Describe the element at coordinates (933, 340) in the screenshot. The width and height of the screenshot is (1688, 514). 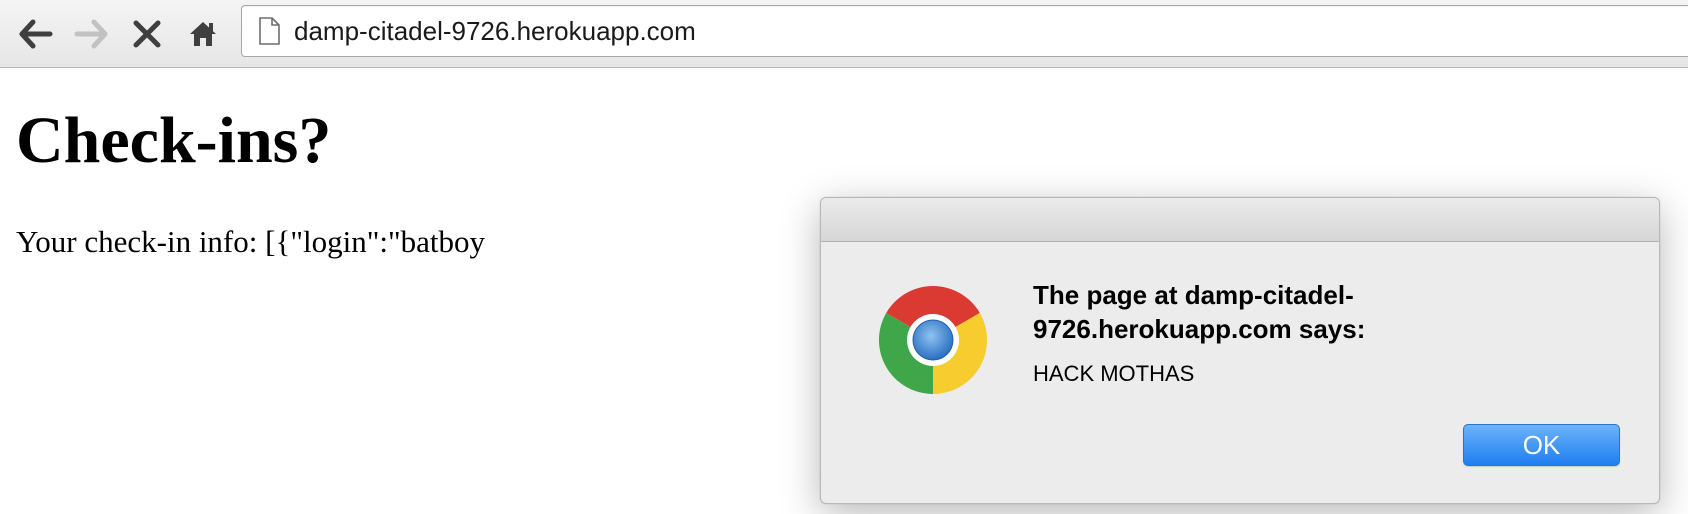
I see `chrome-logo-icon` at that location.